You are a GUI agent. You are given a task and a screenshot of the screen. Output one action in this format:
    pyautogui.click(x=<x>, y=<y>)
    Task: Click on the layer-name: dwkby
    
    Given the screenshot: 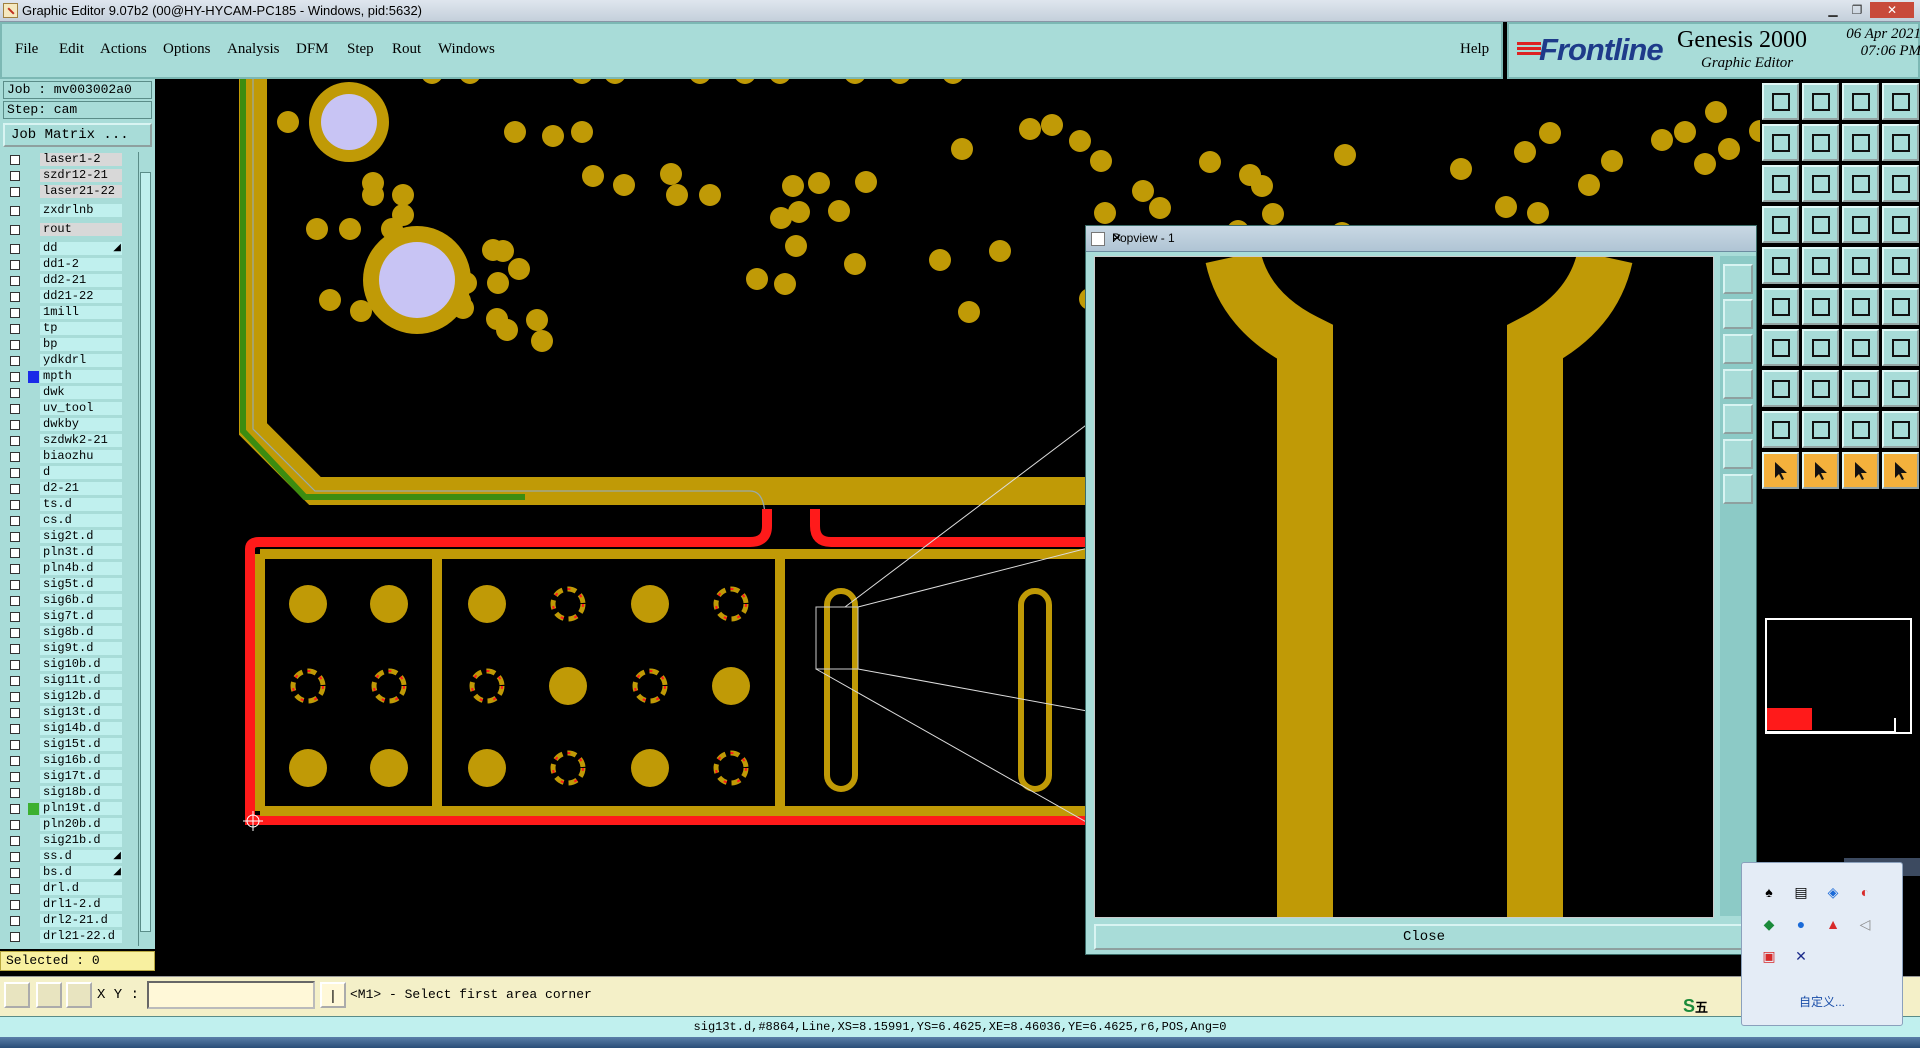 What is the action you would take?
    pyautogui.click(x=81, y=424)
    